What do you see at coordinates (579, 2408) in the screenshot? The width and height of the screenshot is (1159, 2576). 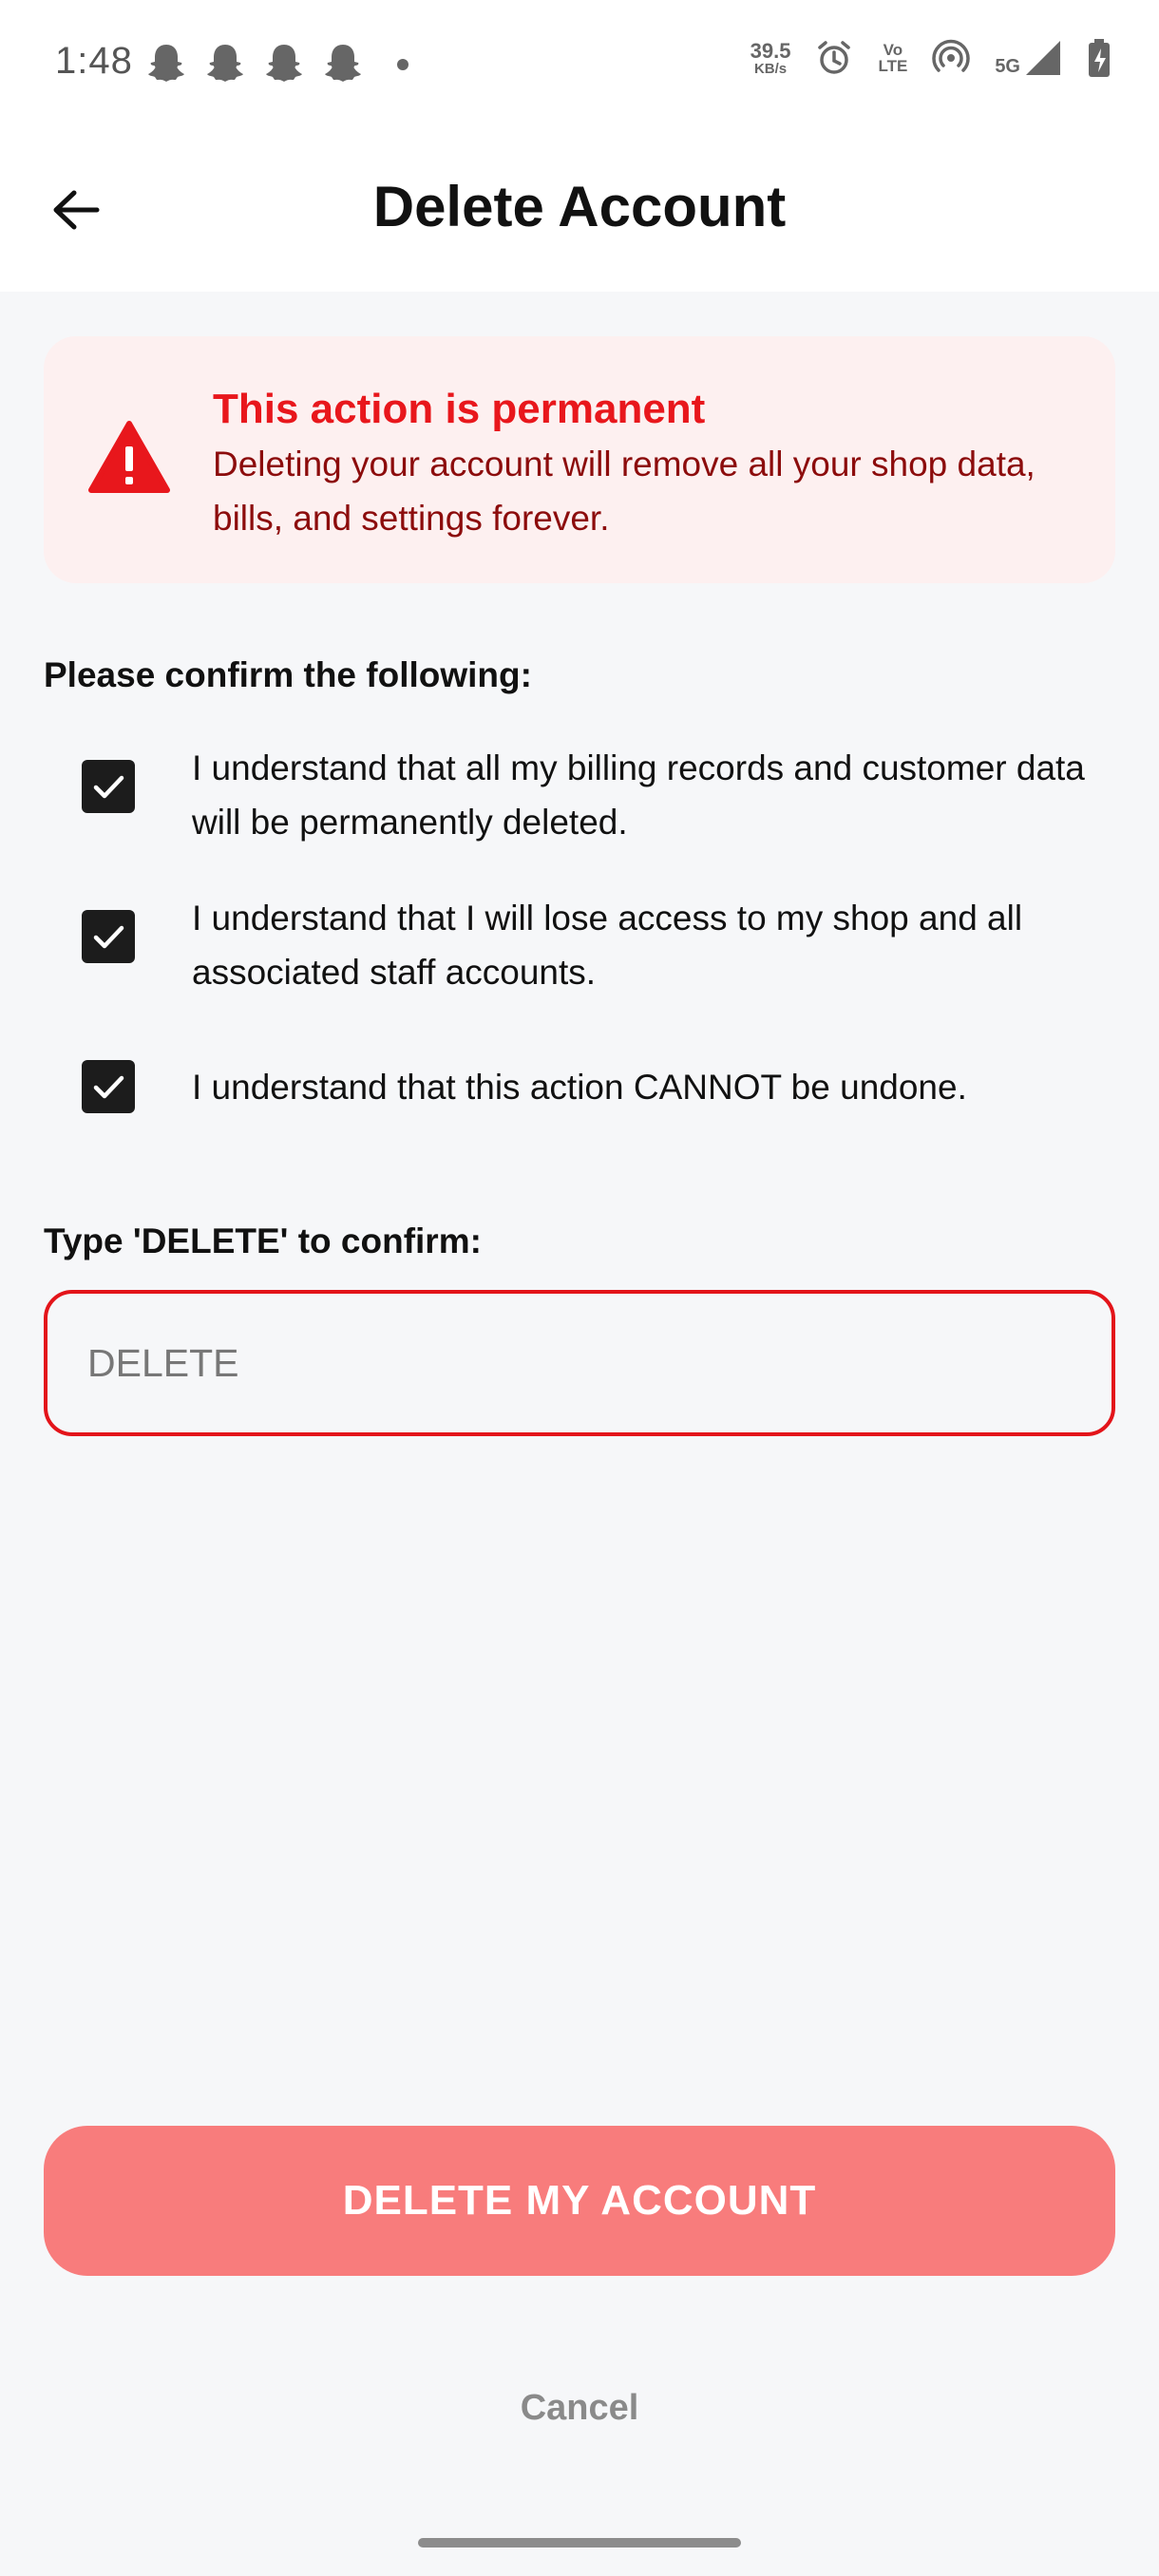 I see `cancel-button: Cancel` at bounding box center [579, 2408].